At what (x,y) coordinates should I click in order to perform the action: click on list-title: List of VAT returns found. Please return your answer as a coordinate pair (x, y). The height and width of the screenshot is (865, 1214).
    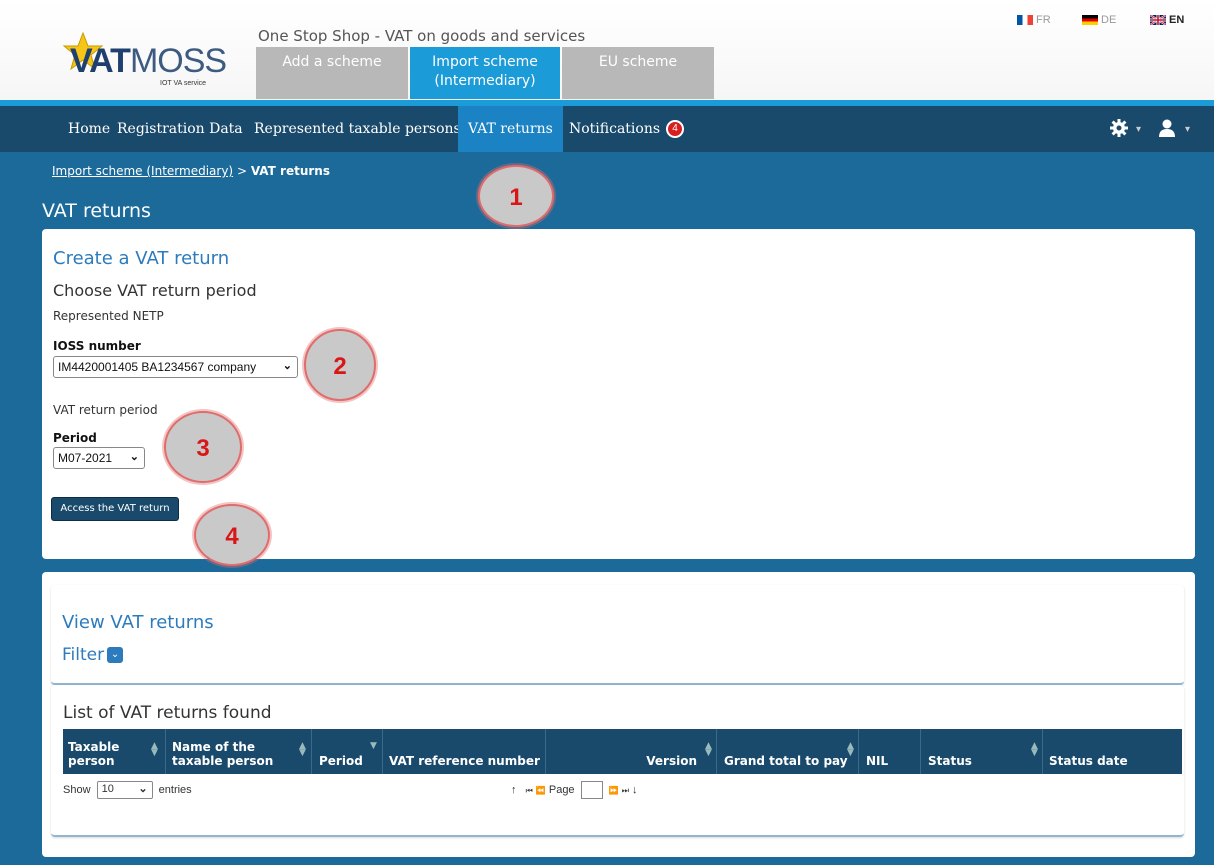
    Looking at the image, I should click on (167, 713).